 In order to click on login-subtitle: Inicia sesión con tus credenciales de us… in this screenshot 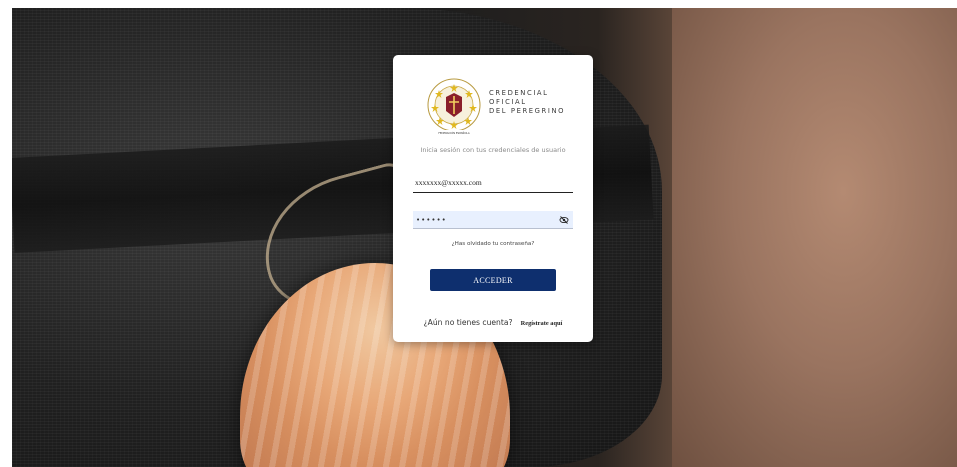, I will do `click(493, 150)`.